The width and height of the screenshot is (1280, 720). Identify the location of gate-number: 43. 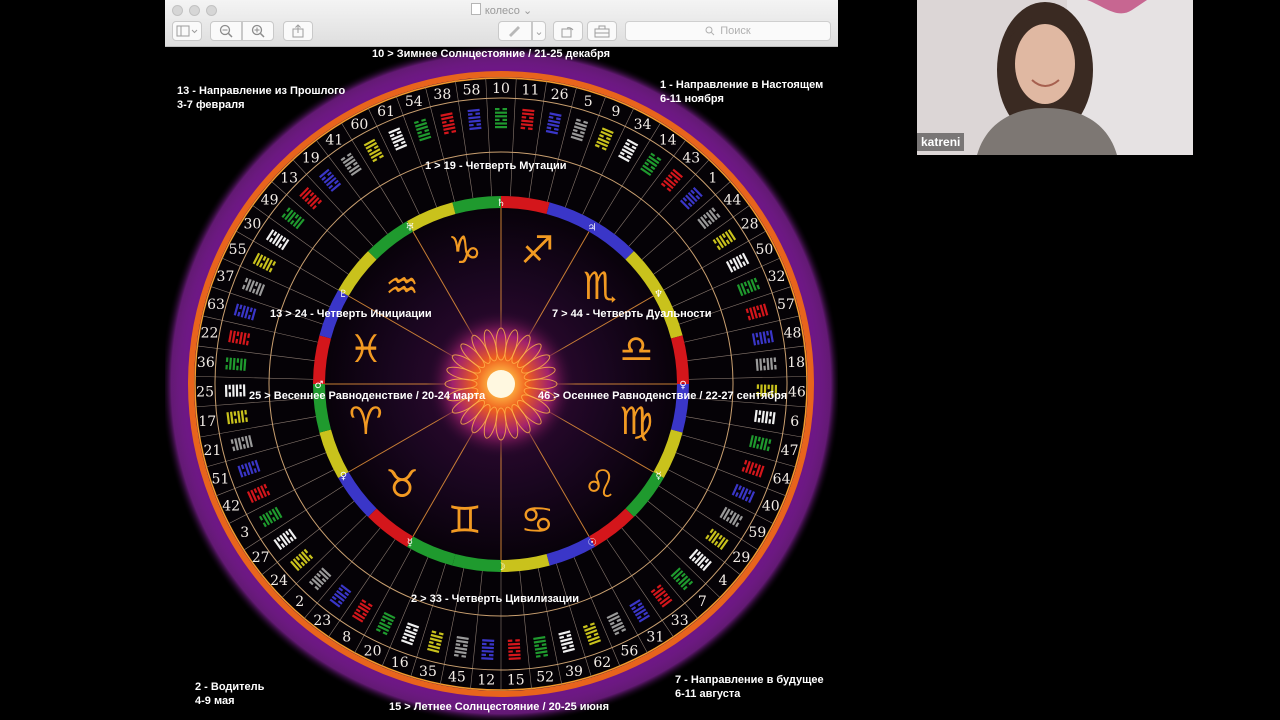
(691, 158).